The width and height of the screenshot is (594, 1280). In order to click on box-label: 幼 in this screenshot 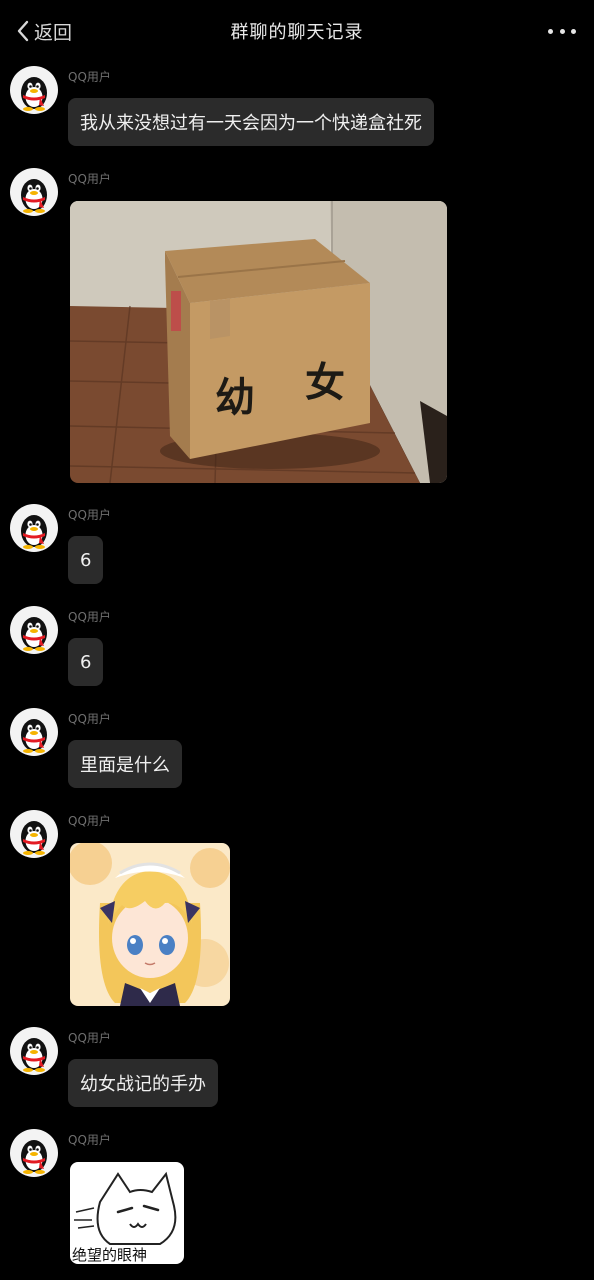, I will do `click(235, 398)`.